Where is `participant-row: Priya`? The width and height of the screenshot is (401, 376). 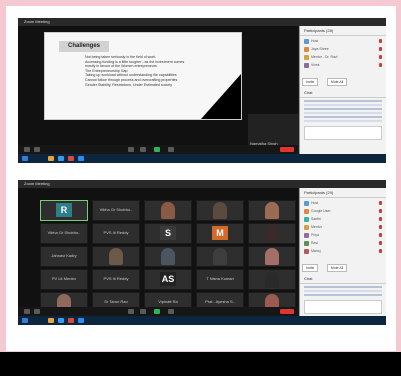 participant-row: Priya is located at coordinates (343, 235).